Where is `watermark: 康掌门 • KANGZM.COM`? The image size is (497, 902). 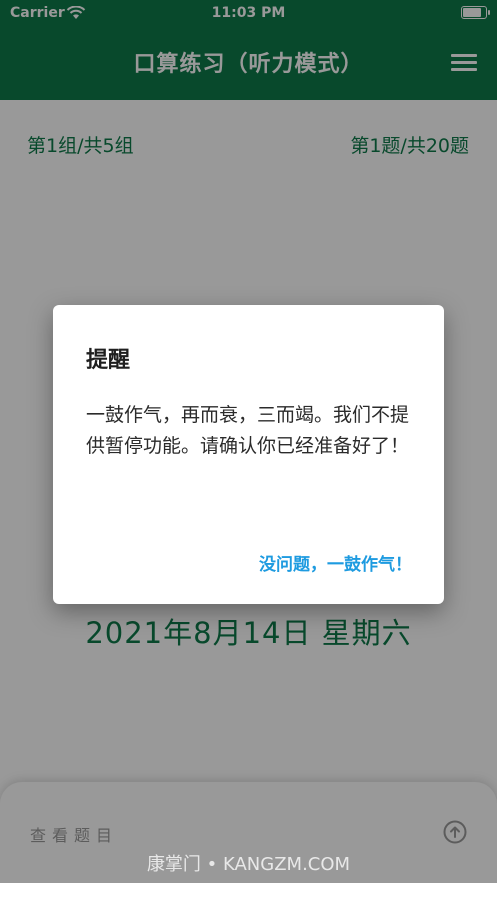
watermark: 康掌门 • KANGZM.COM is located at coordinates (248, 864).